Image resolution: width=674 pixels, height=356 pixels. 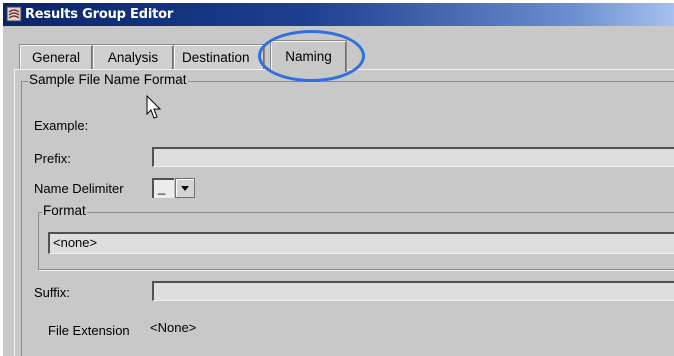 I want to click on tab-general: General, so click(x=56, y=56).